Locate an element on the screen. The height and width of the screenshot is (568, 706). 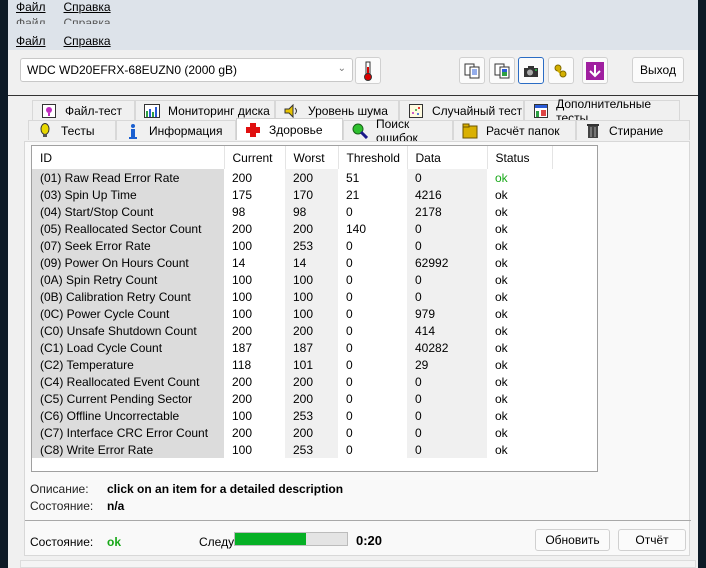
threshold-value: 51 is located at coordinates (353, 177).